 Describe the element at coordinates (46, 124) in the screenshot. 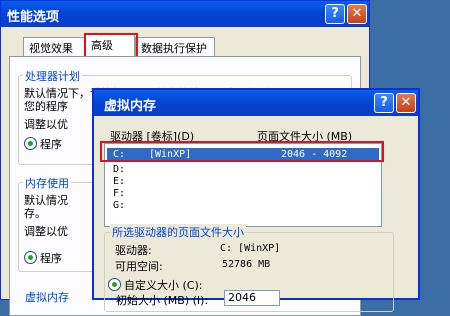

I see `processor-adjust-label: 调整以优` at that location.